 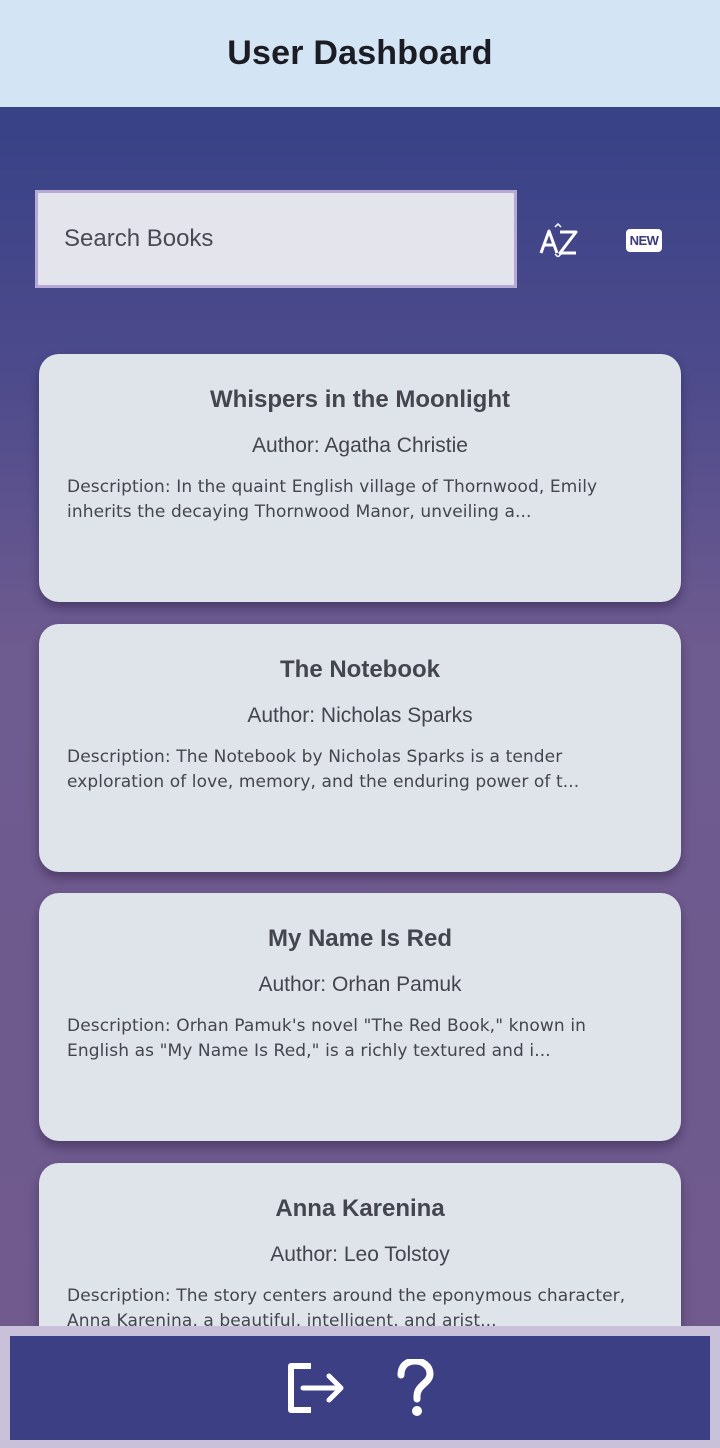 What do you see at coordinates (360, 1208) in the screenshot?
I see `book-title: Anna Karenina` at bounding box center [360, 1208].